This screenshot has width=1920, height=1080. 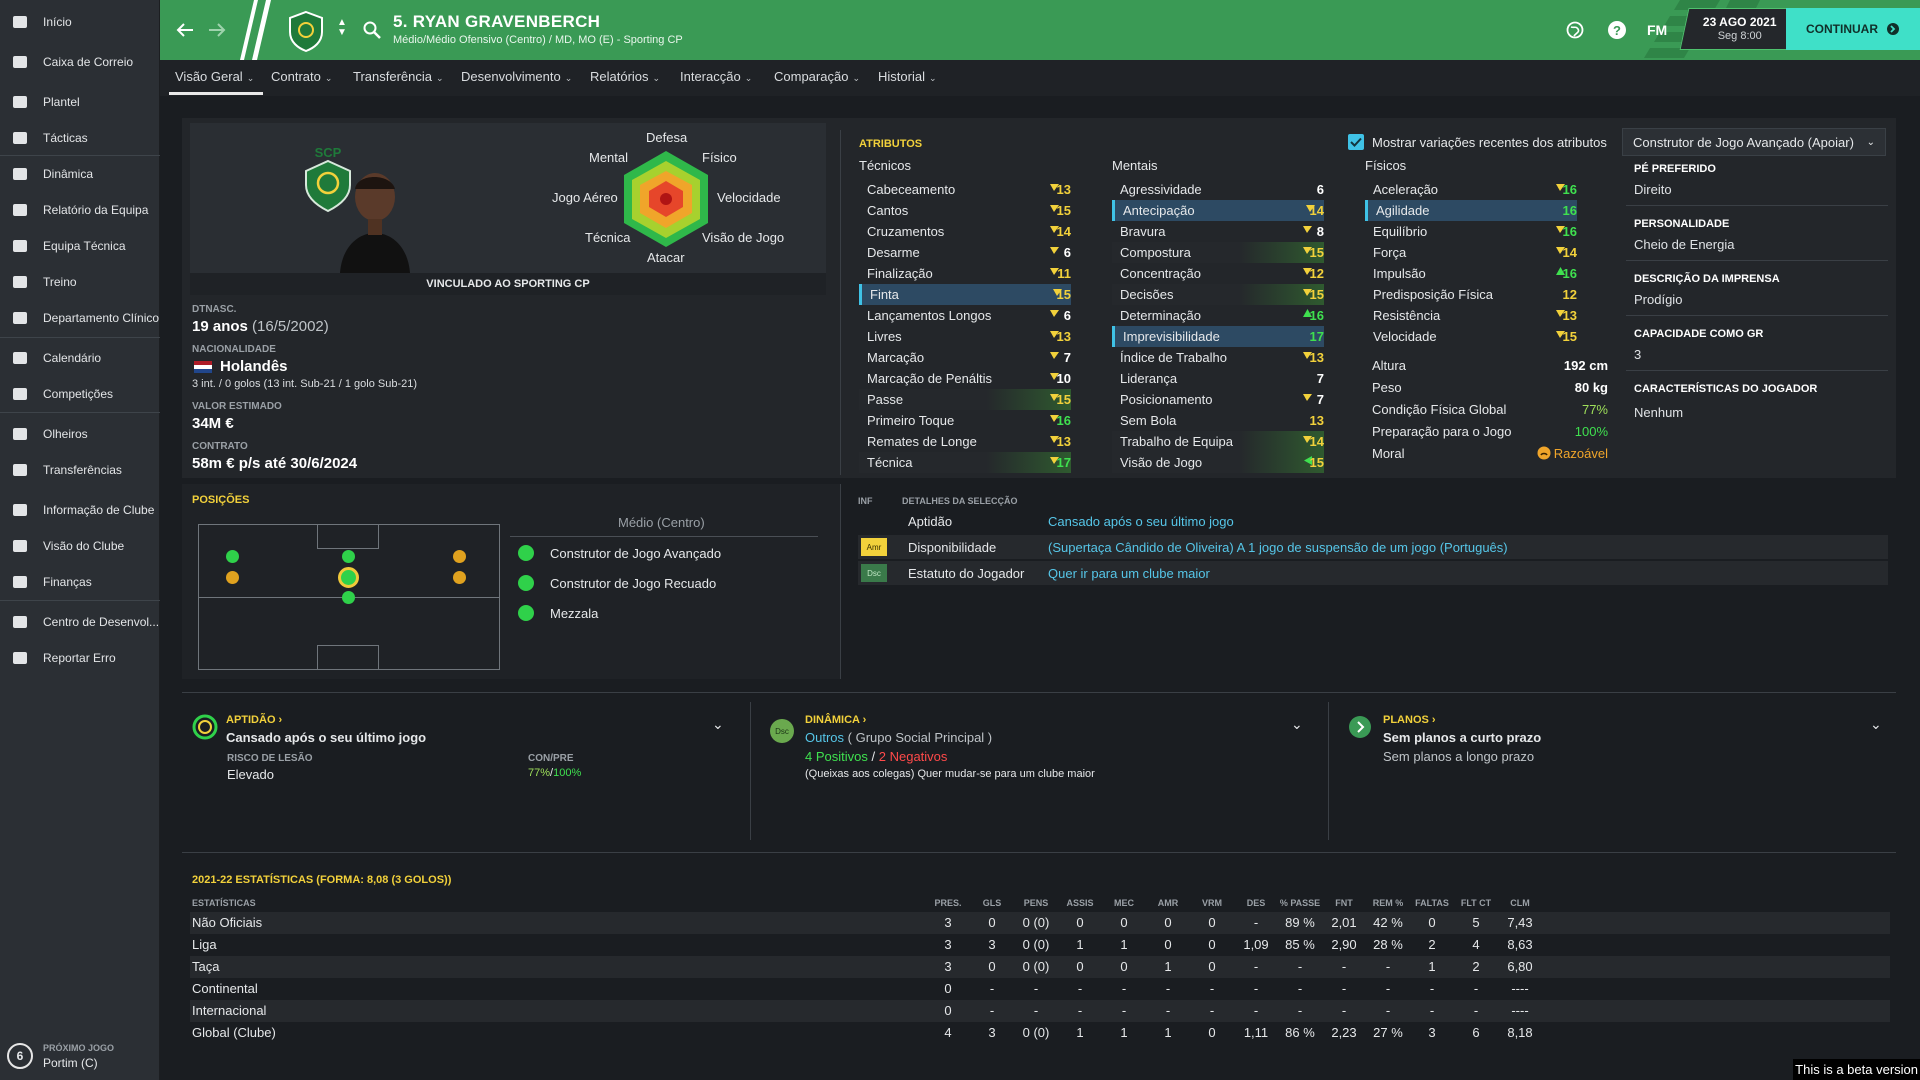 I want to click on attribute-row: Determinação 16, so click(x=1218, y=315).